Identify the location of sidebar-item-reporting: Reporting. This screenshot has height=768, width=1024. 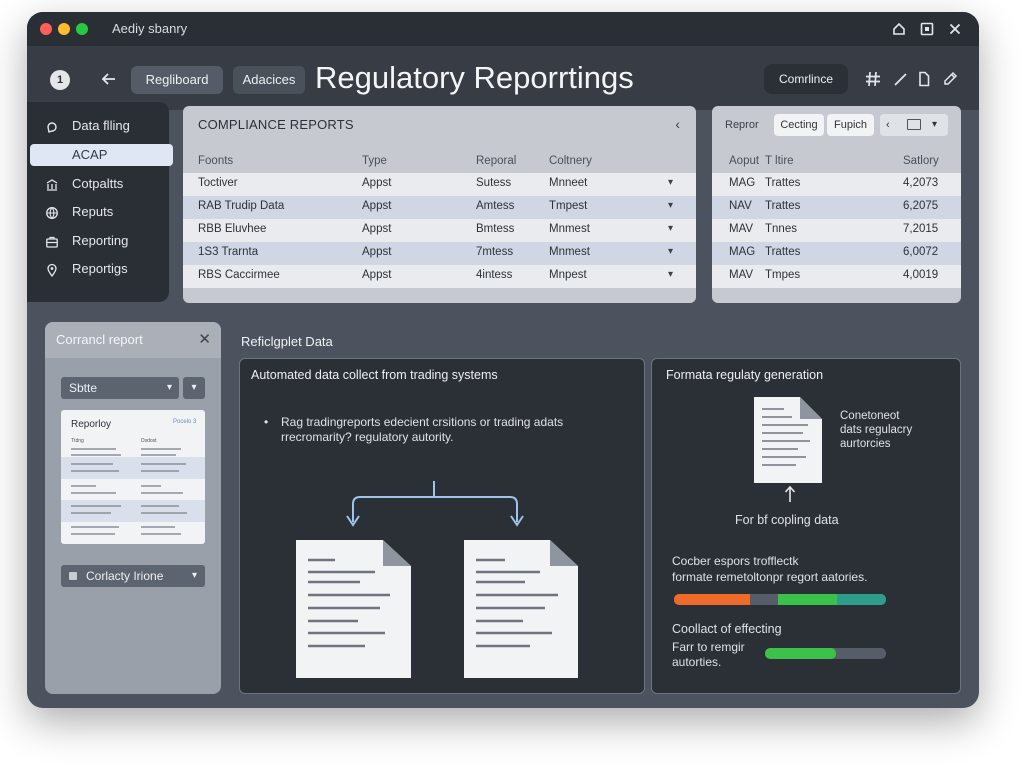
(107, 241).